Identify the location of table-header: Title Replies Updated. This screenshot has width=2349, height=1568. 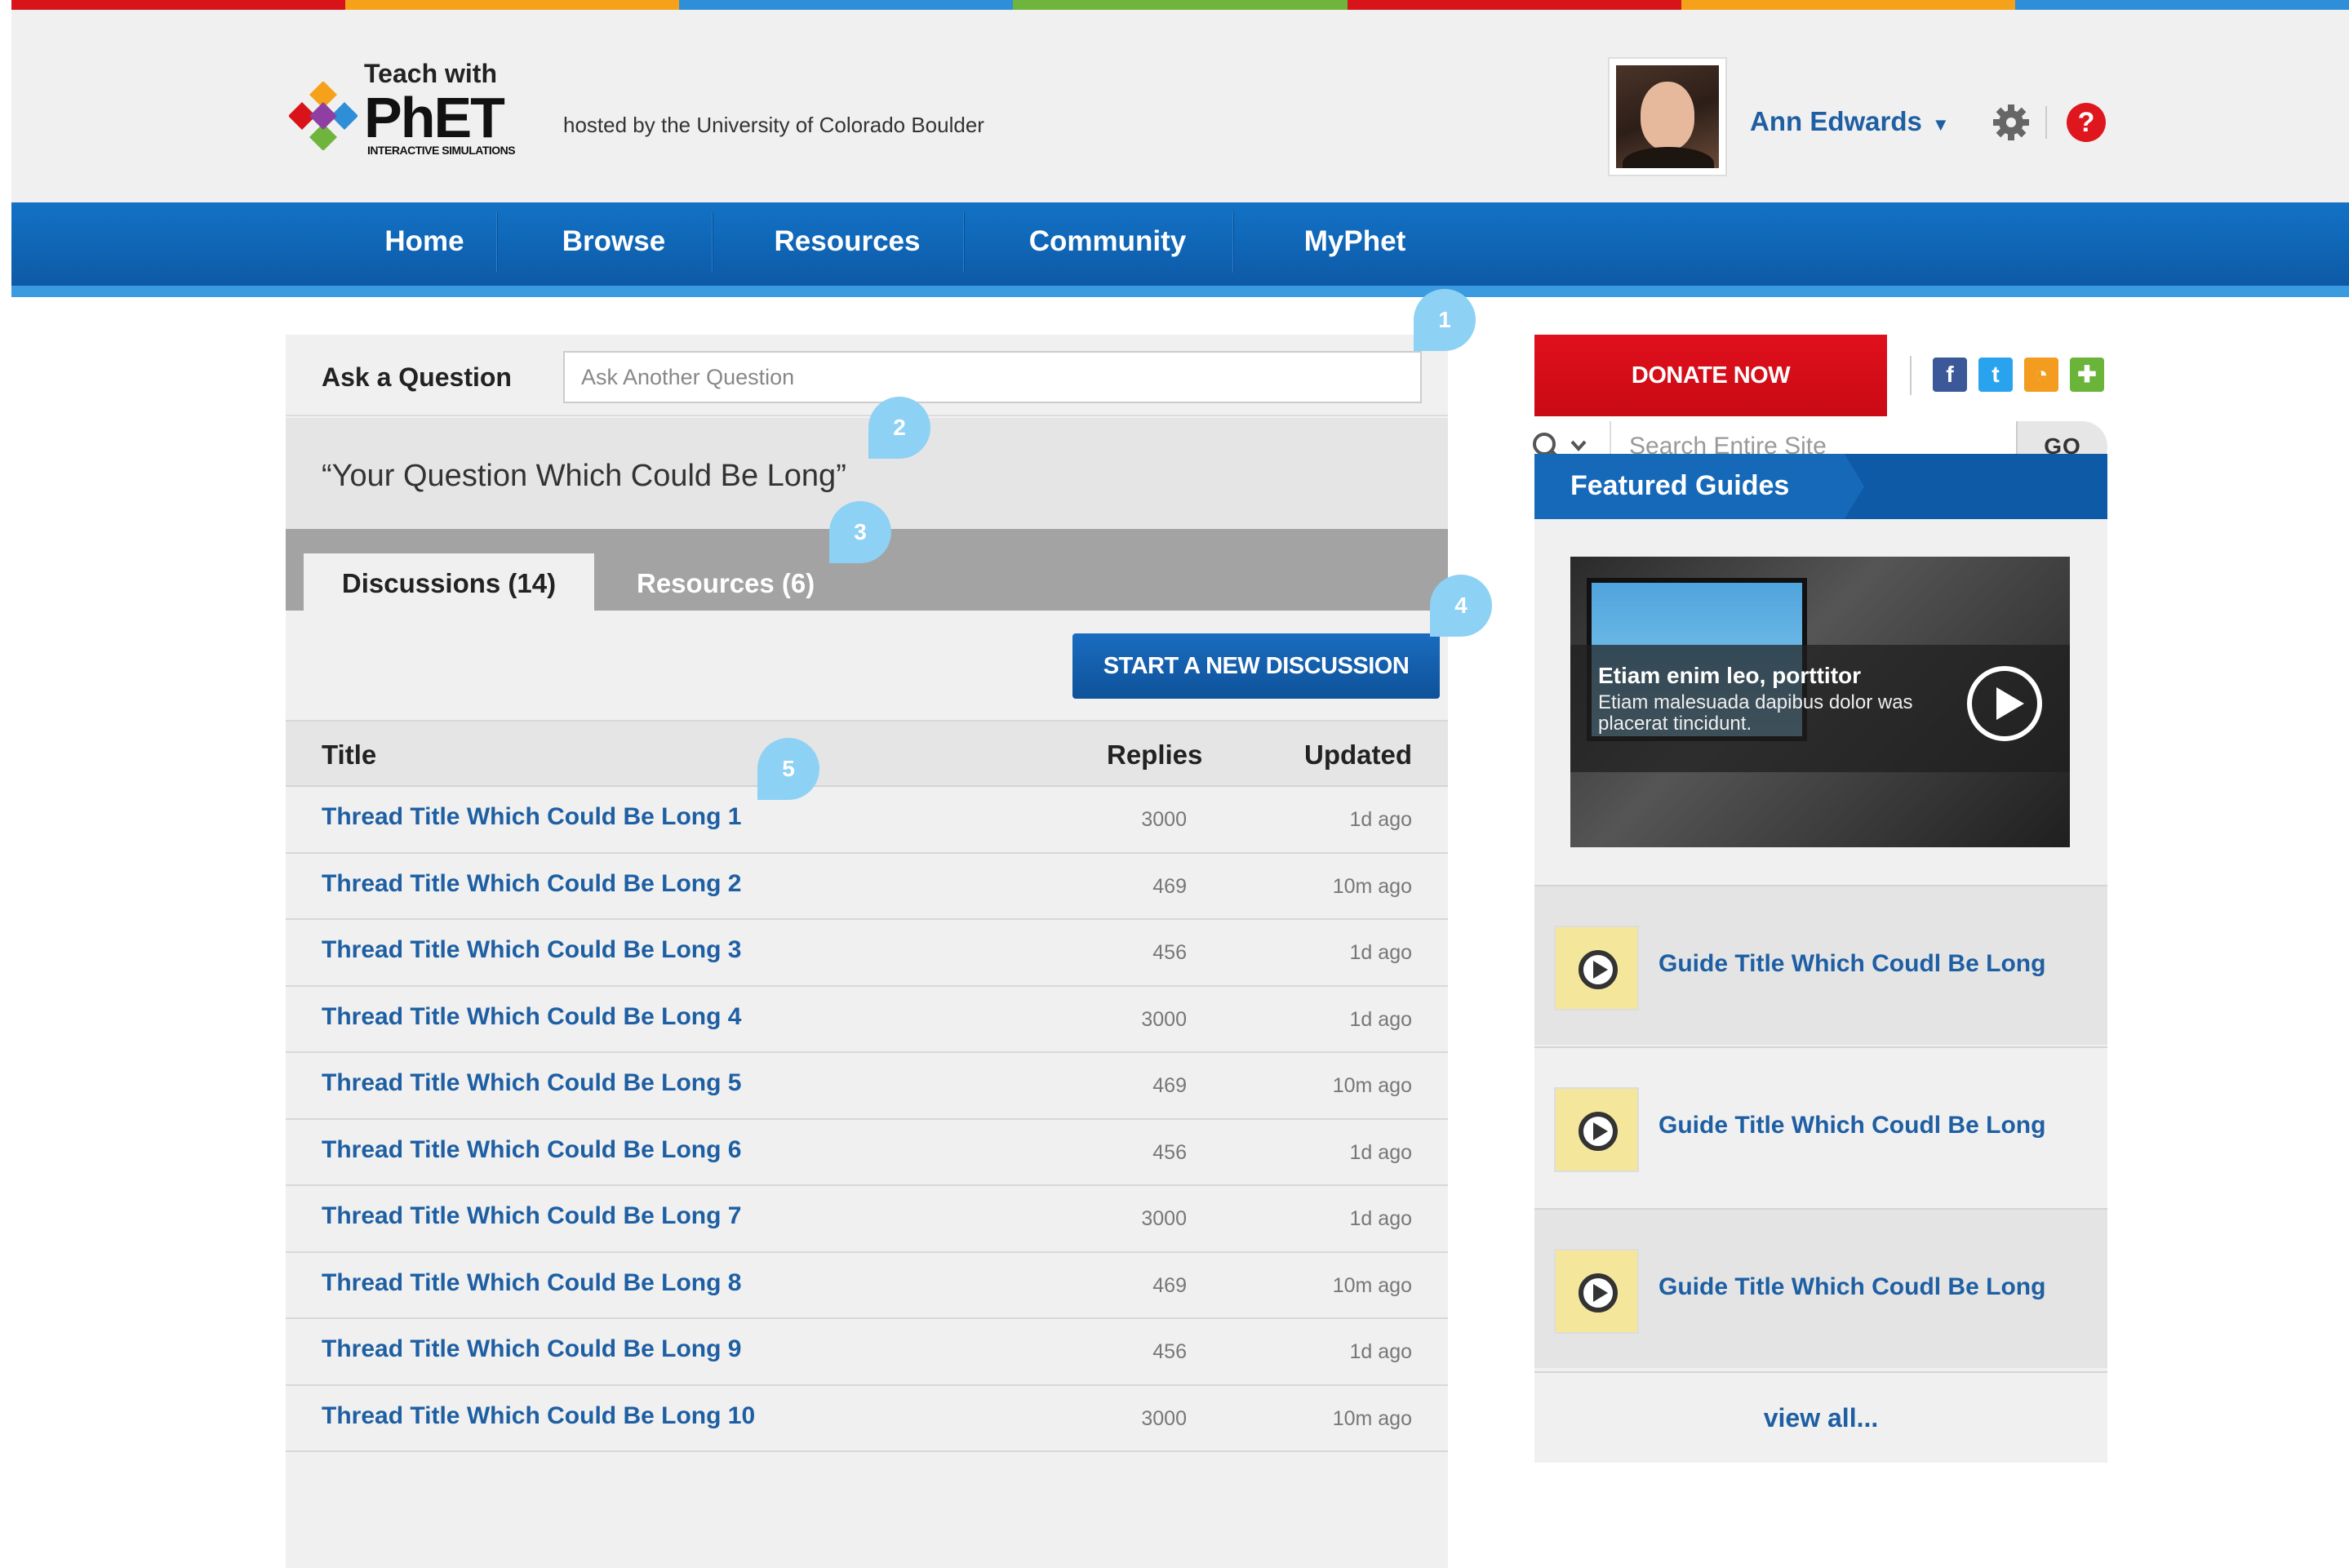
(867, 753).